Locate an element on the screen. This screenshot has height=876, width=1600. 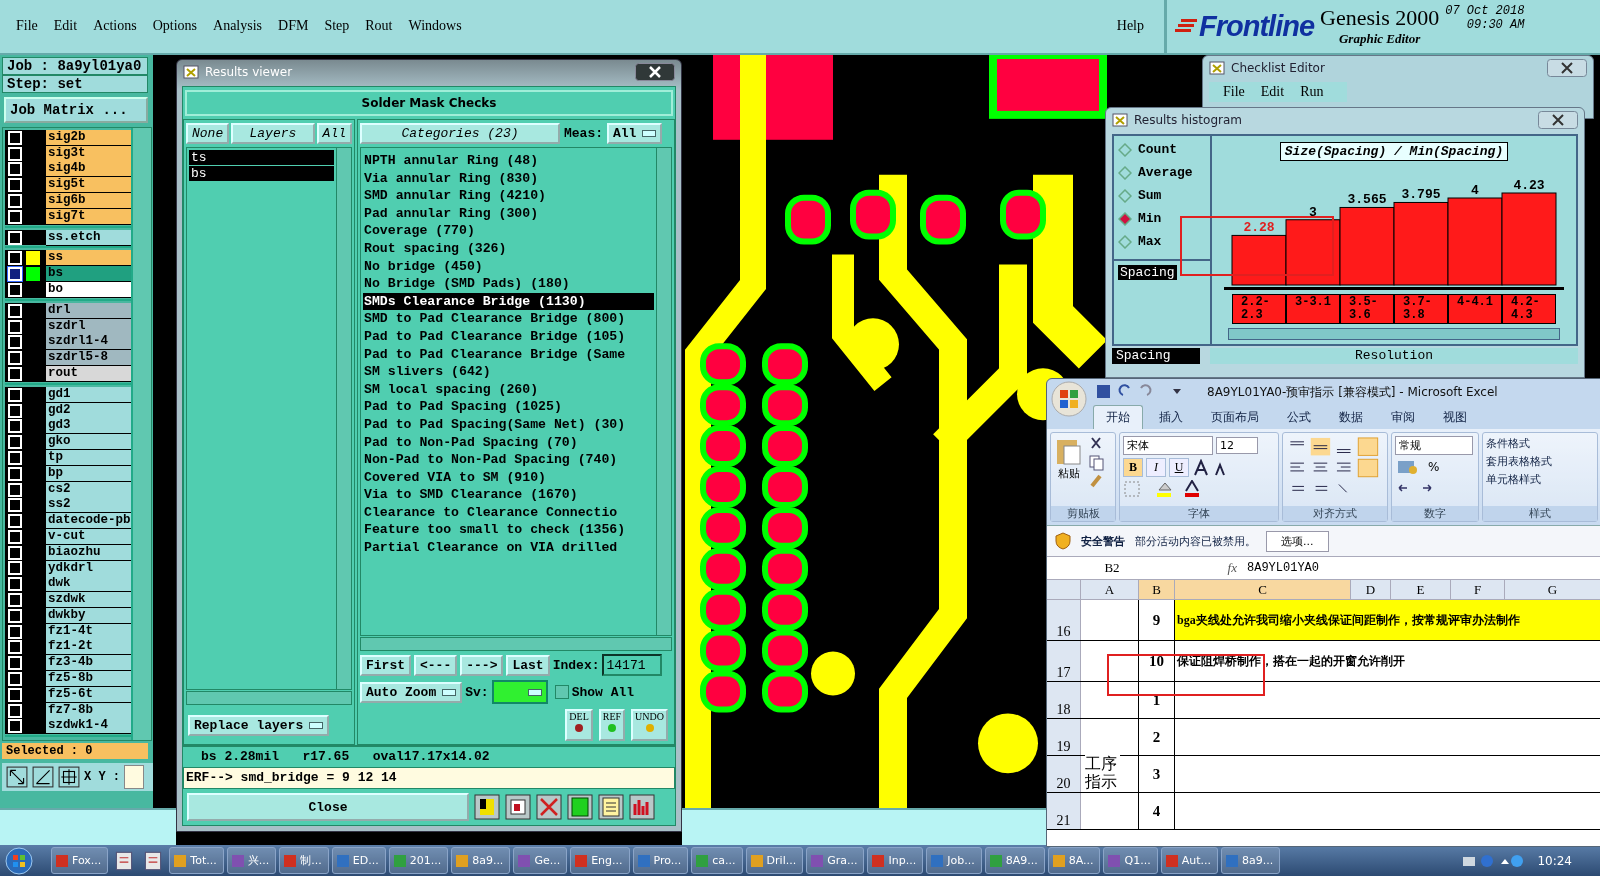
format-button: B is located at coordinates (1133, 467).